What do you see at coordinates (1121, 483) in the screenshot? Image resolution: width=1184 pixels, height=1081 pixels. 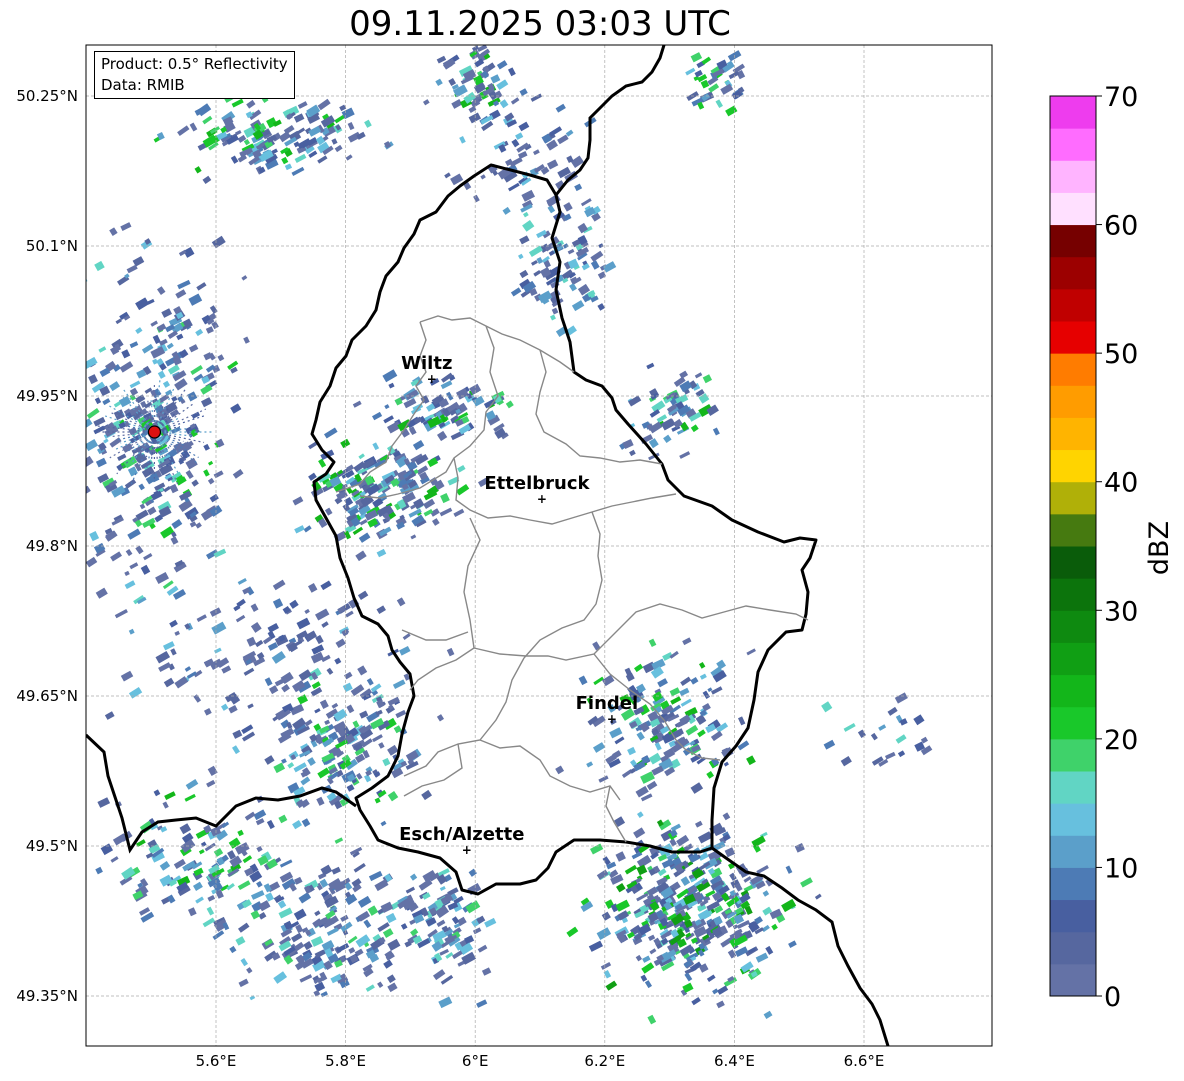 I see `colorbar-tick-label: 40` at bounding box center [1121, 483].